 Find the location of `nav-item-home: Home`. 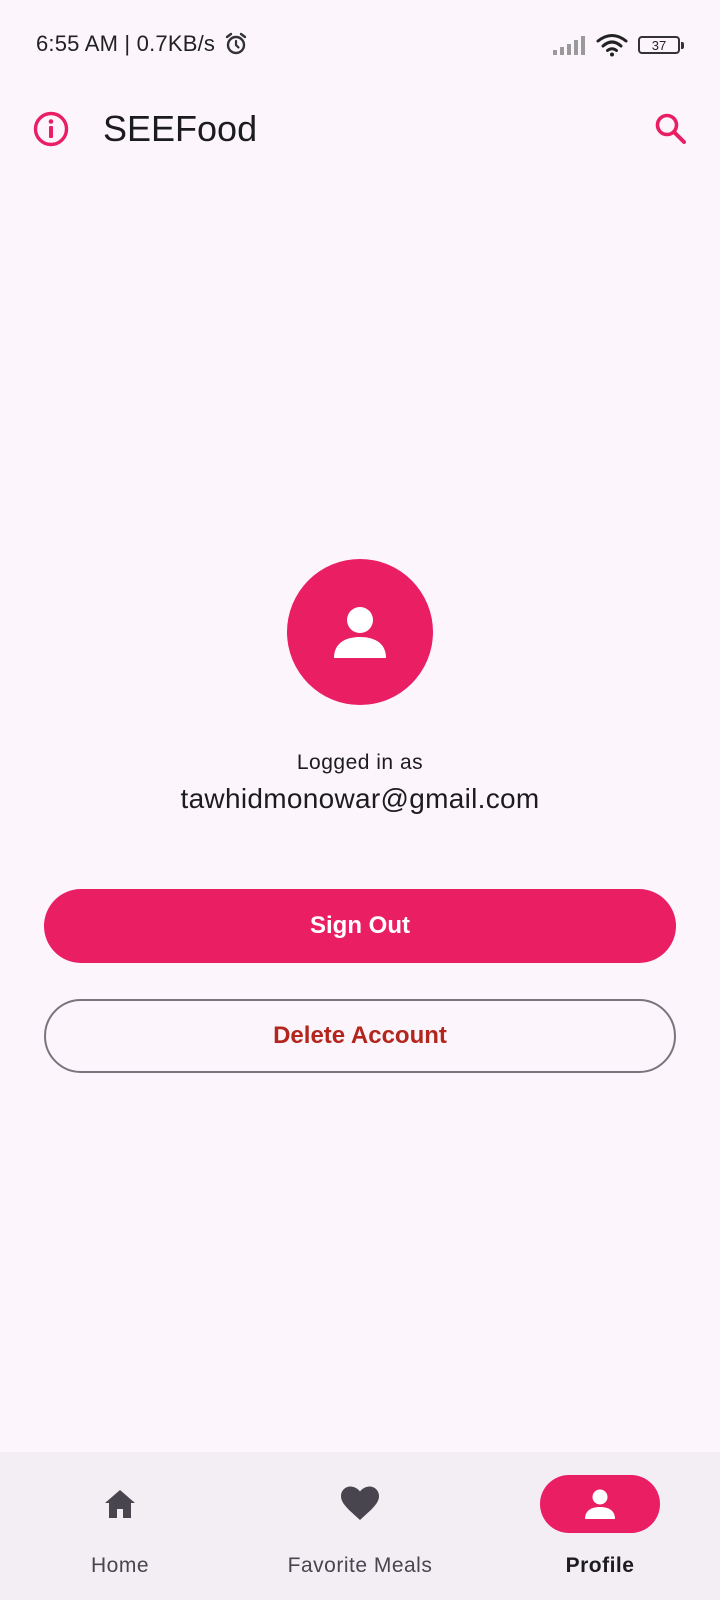

nav-item-home: Home is located at coordinates (120, 1526).